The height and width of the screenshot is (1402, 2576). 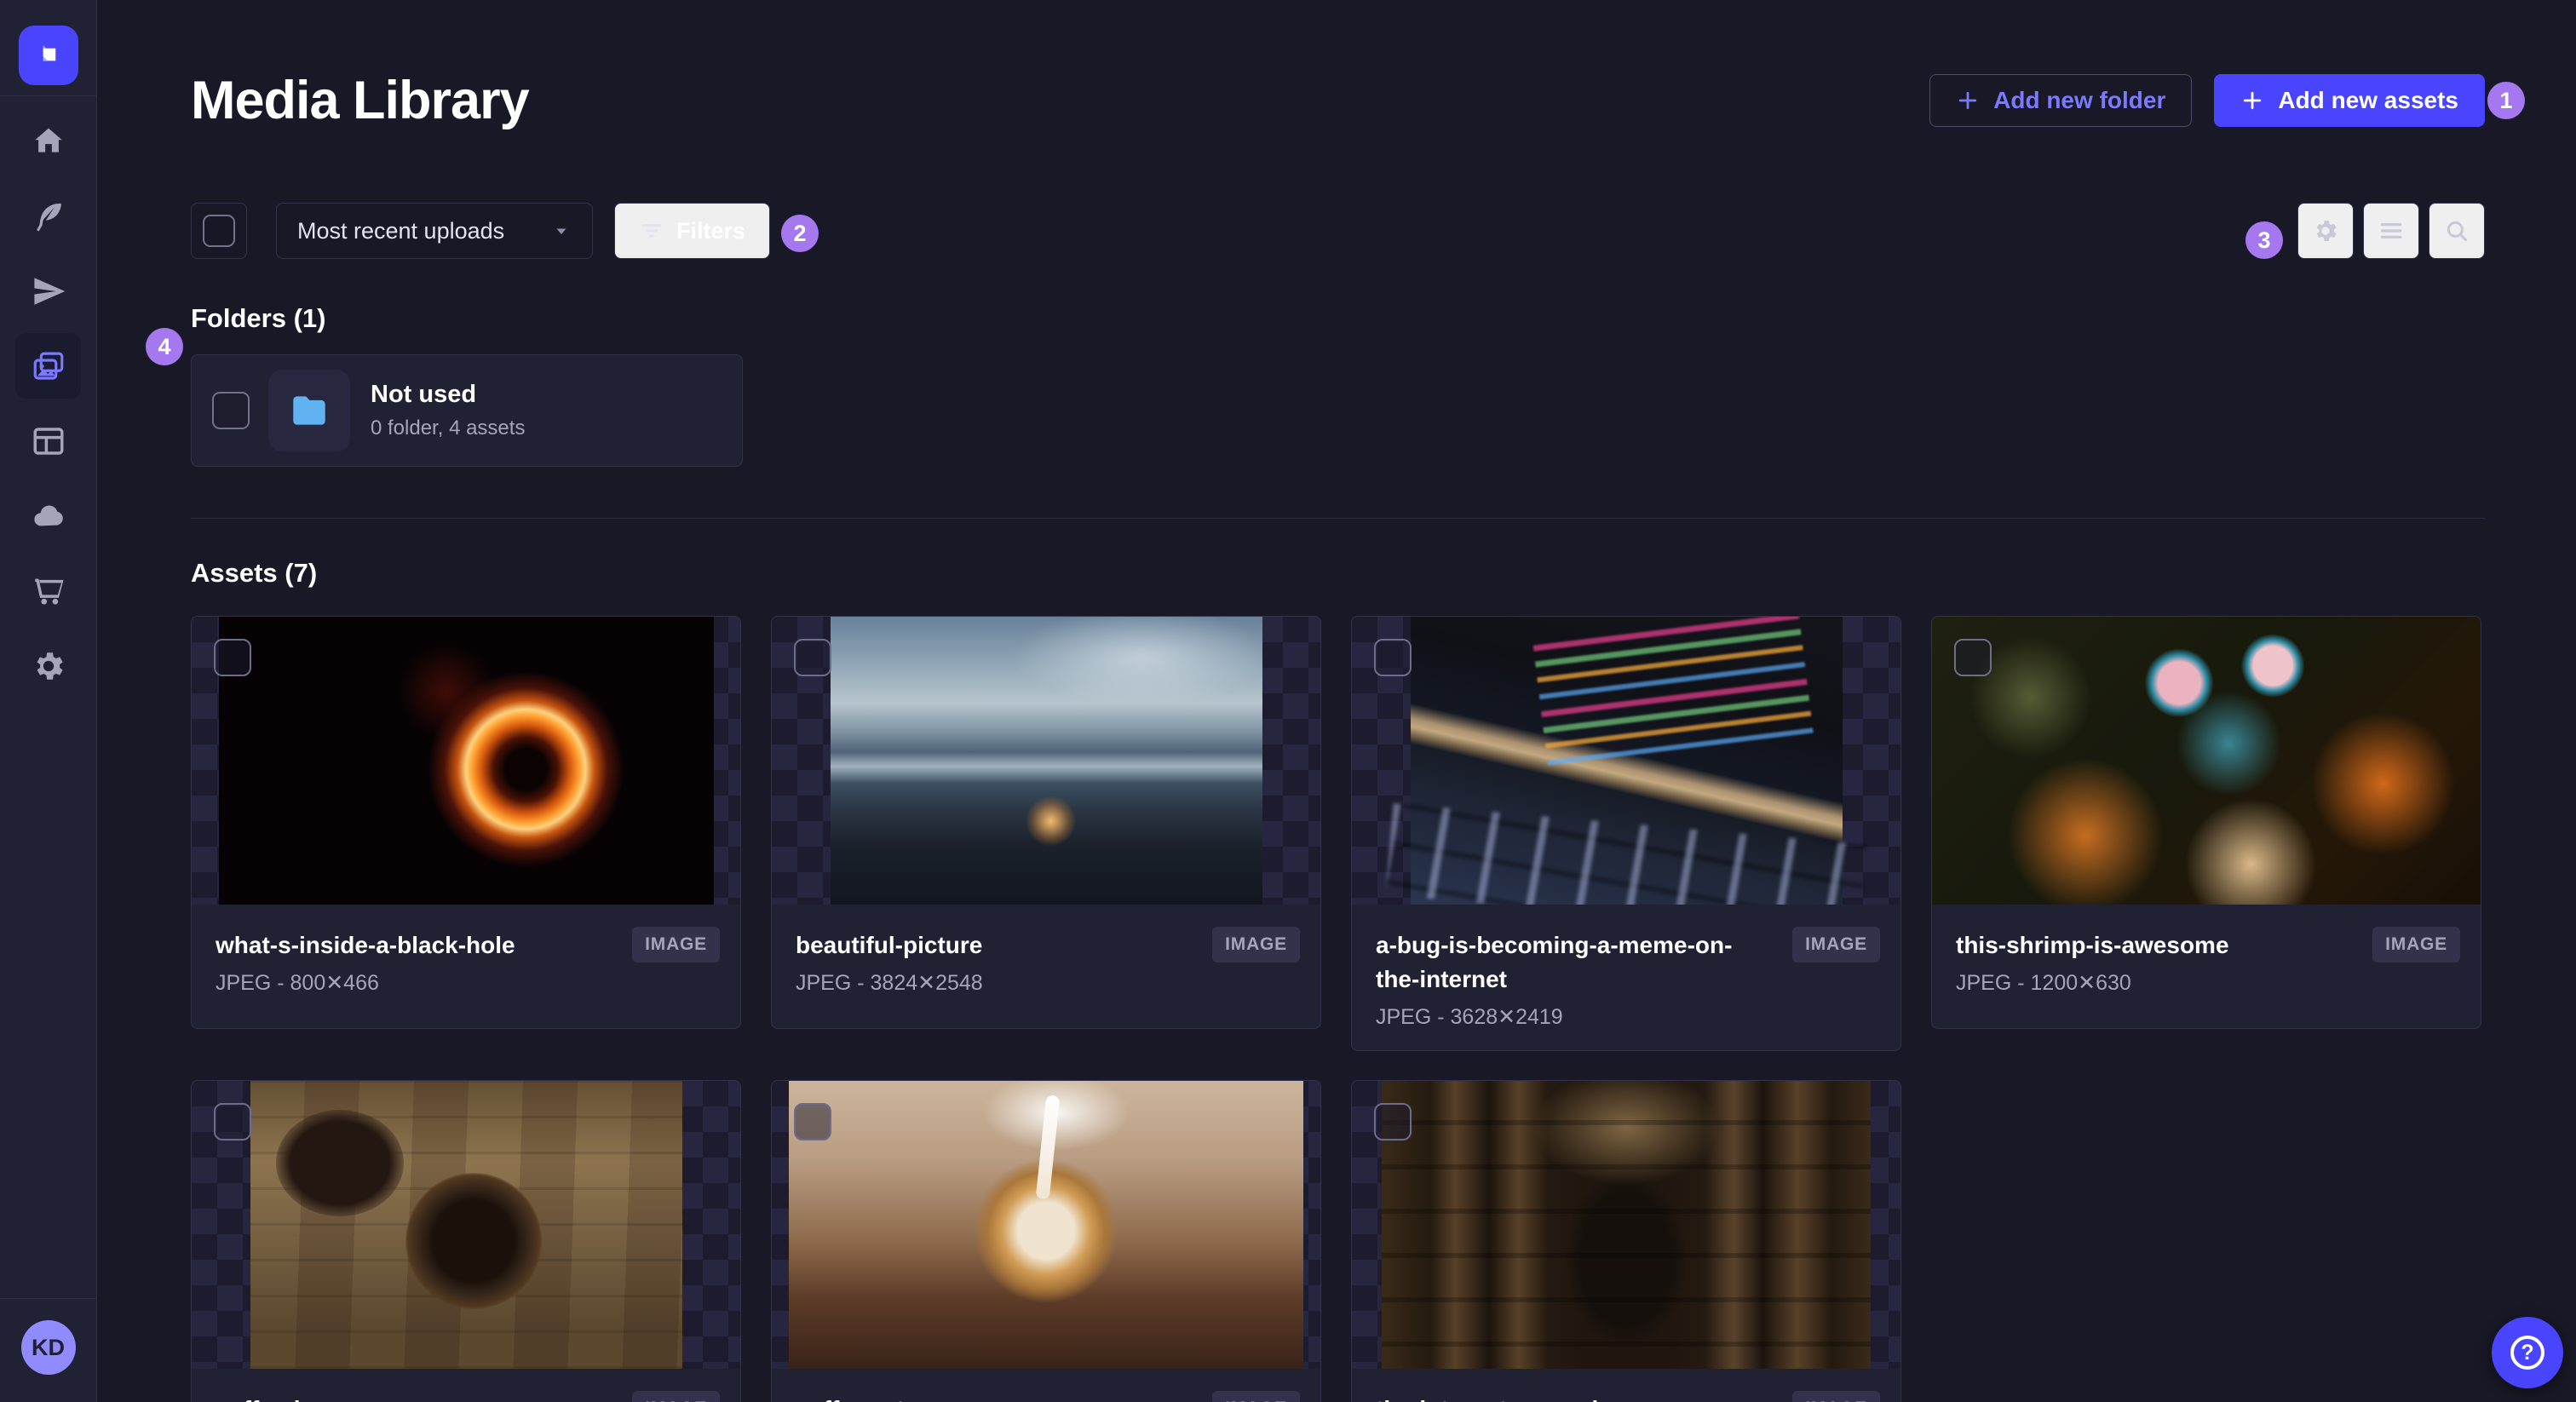 I want to click on select-all-checkbox, so click(x=219, y=231).